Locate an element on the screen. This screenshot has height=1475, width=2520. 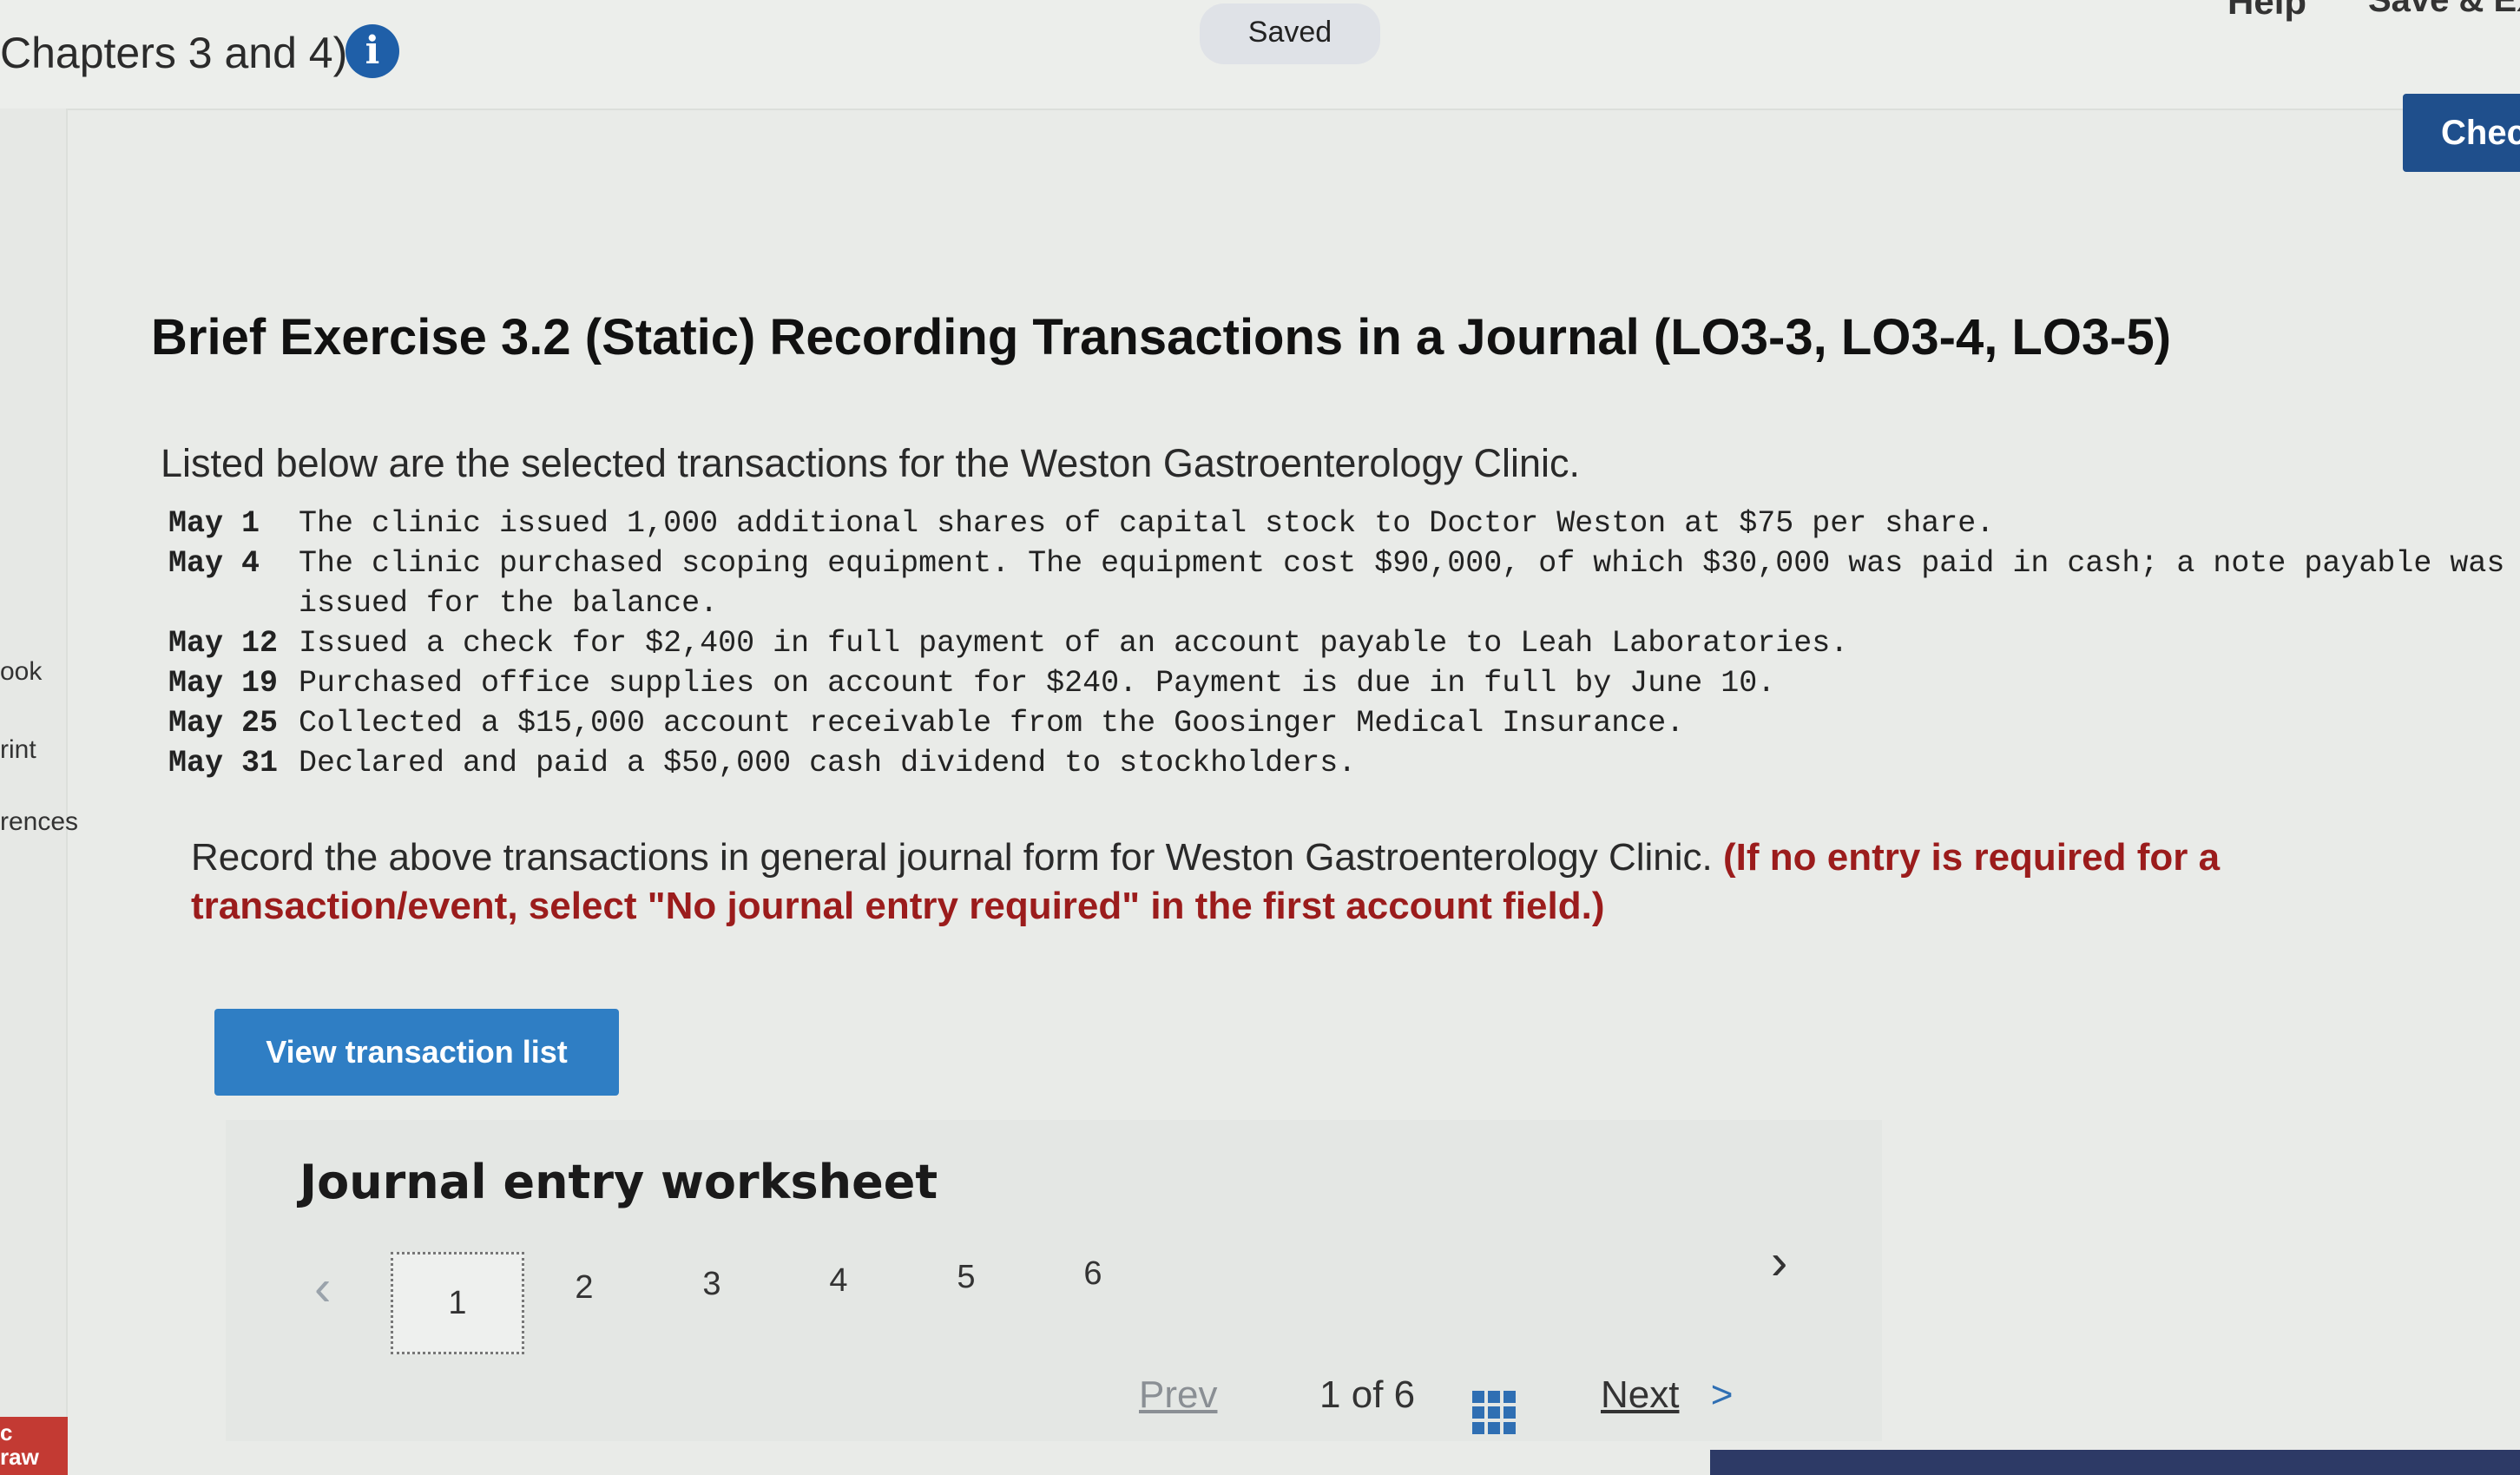
chevron-left-icon: ‹ is located at coordinates (322, 1288).